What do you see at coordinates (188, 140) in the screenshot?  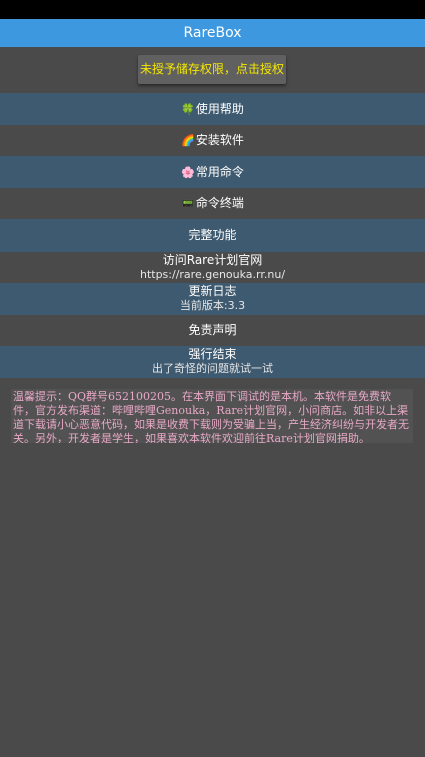 I see `rainbow-icon: 🌈` at bounding box center [188, 140].